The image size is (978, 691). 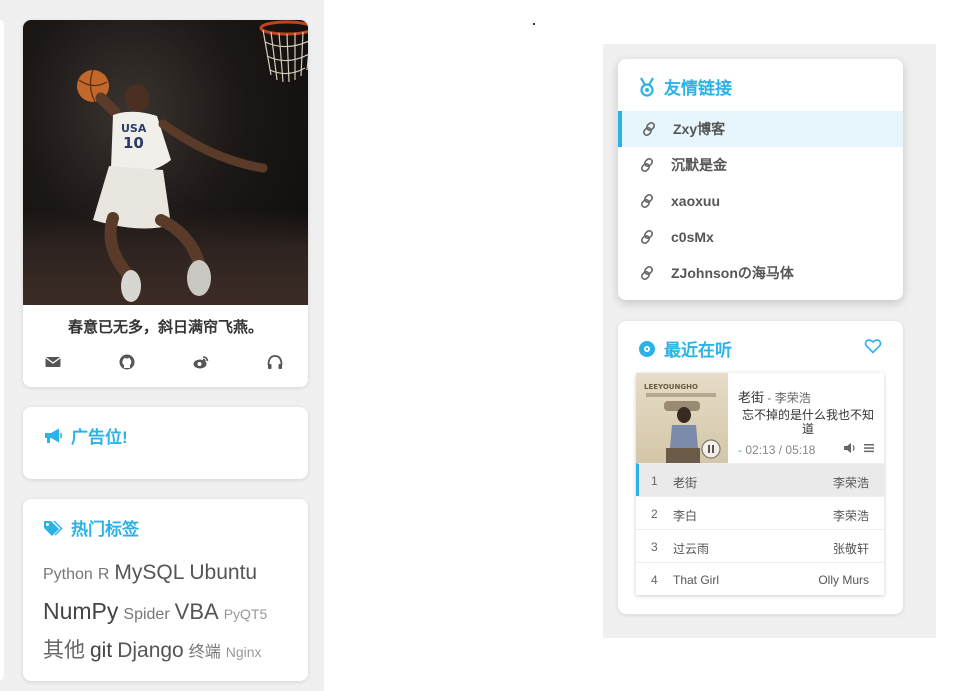 I want to click on svg-text: 10, so click(x=133, y=143).